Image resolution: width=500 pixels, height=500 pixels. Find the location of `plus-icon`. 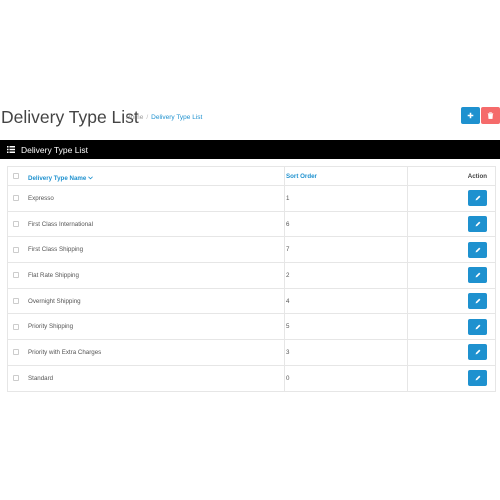

plus-icon is located at coordinates (470, 115).